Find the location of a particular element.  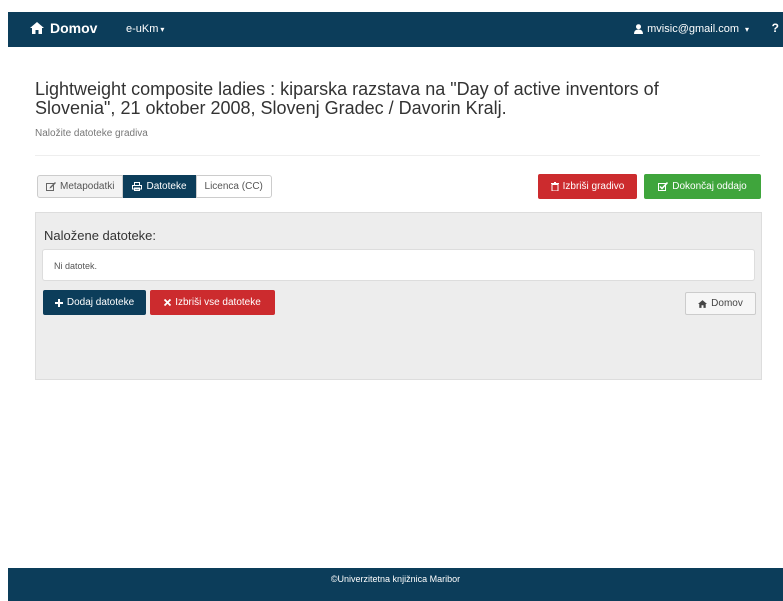

tab-metapodatki: Metapodatki is located at coordinates (80, 186).